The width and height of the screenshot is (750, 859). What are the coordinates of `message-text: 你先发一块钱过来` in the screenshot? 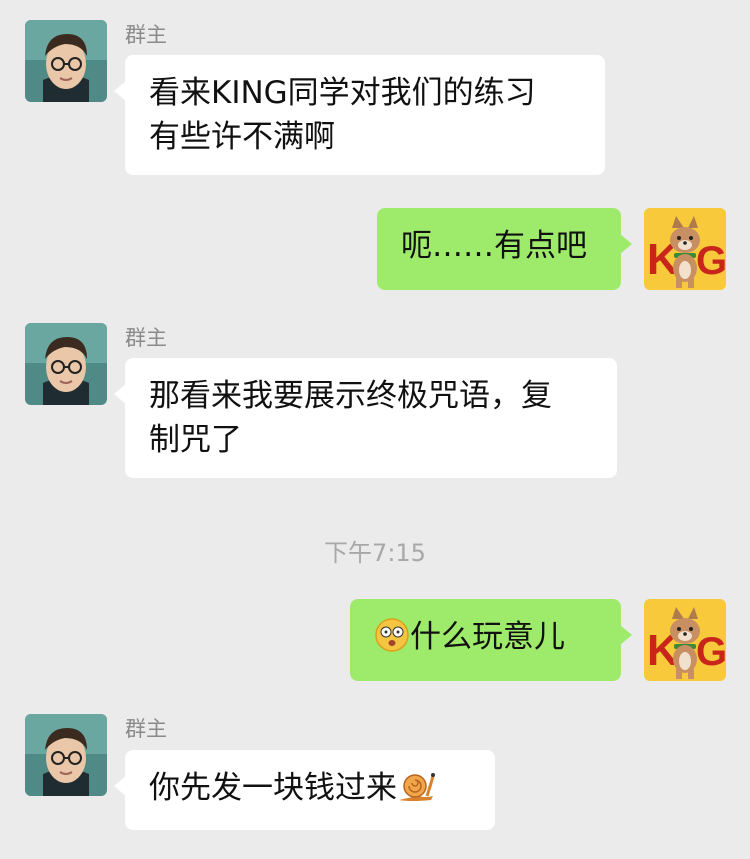 It's located at (273, 788).